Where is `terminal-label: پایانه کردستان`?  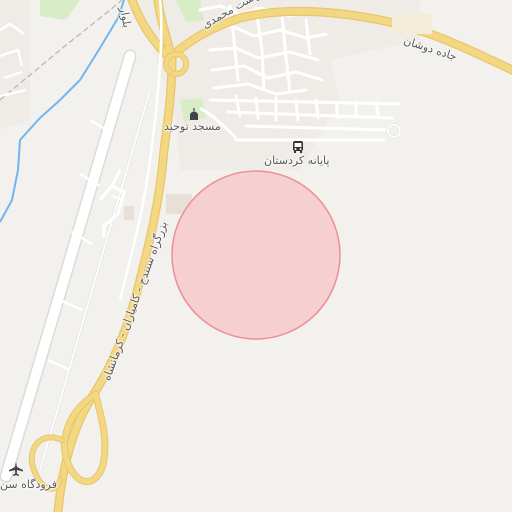
terminal-label: پایانه کردستان is located at coordinates (296, 160).